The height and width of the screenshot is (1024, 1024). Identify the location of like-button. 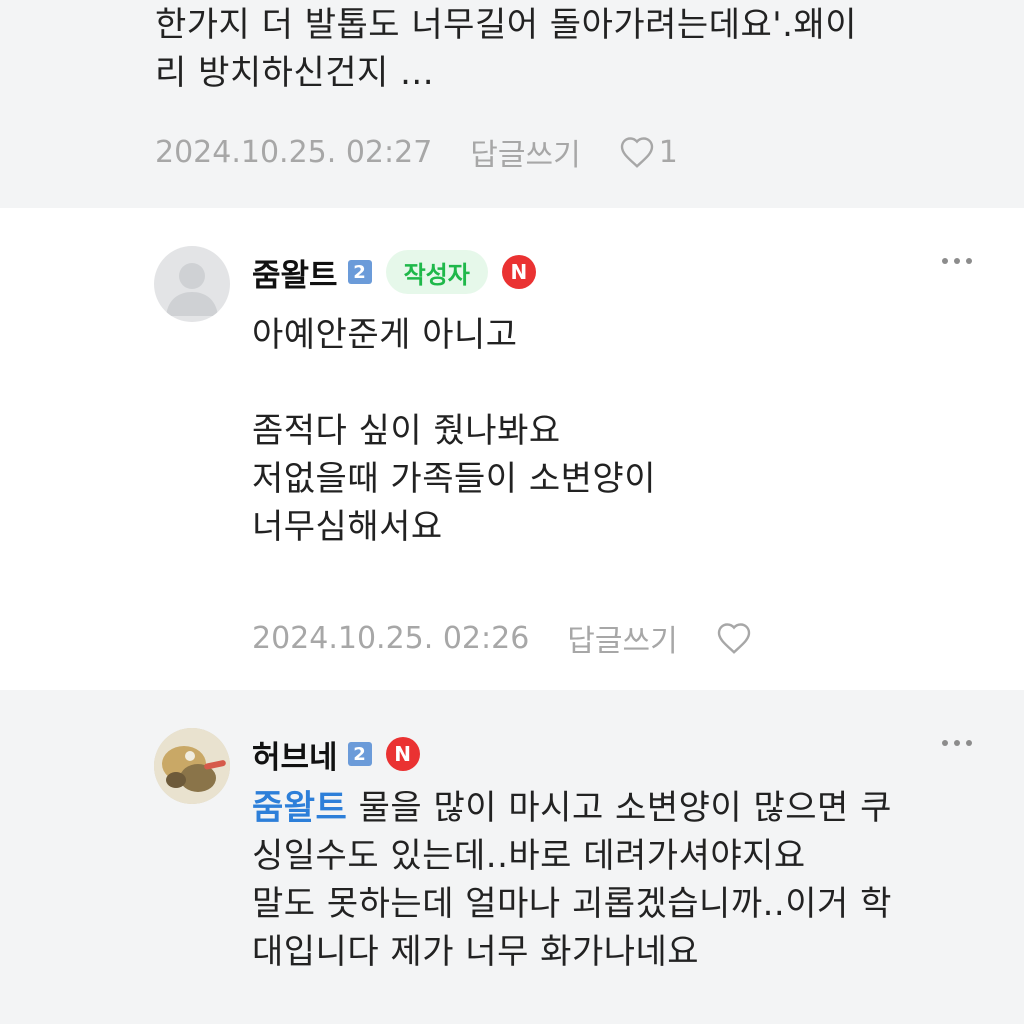
(734, 638).